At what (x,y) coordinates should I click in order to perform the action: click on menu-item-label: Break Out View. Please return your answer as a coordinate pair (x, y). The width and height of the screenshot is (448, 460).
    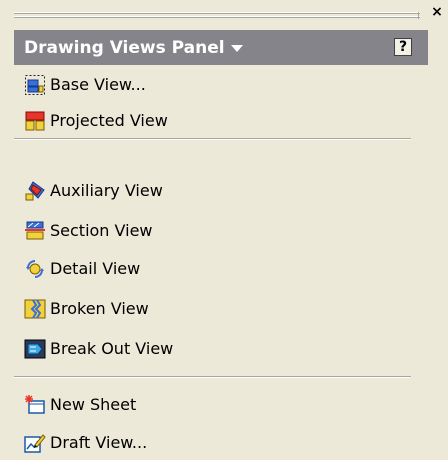
    Looking at the image, I should click on (112, 348).